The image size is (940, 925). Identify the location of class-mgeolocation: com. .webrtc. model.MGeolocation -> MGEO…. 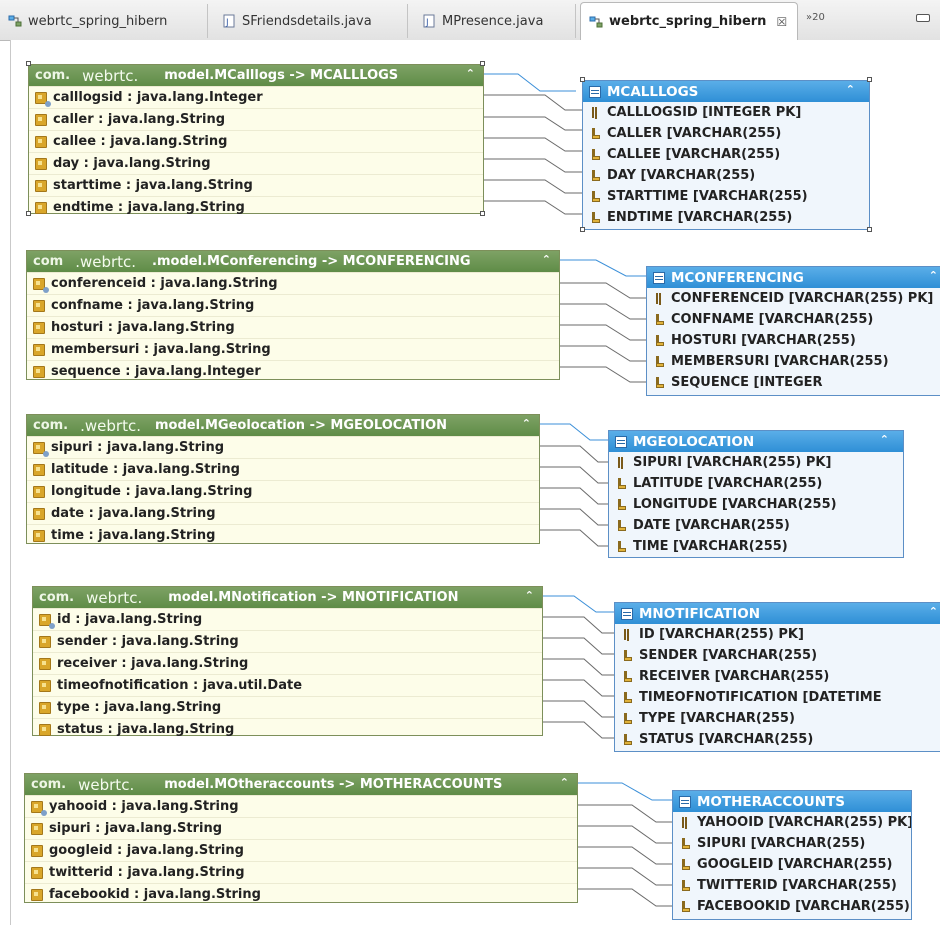
(283, 479).